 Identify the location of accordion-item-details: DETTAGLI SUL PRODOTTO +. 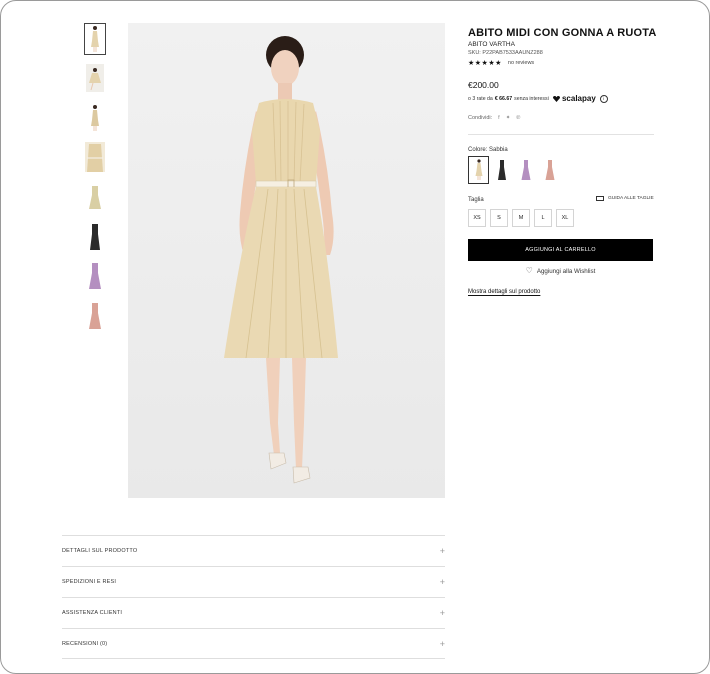
(253, 550).